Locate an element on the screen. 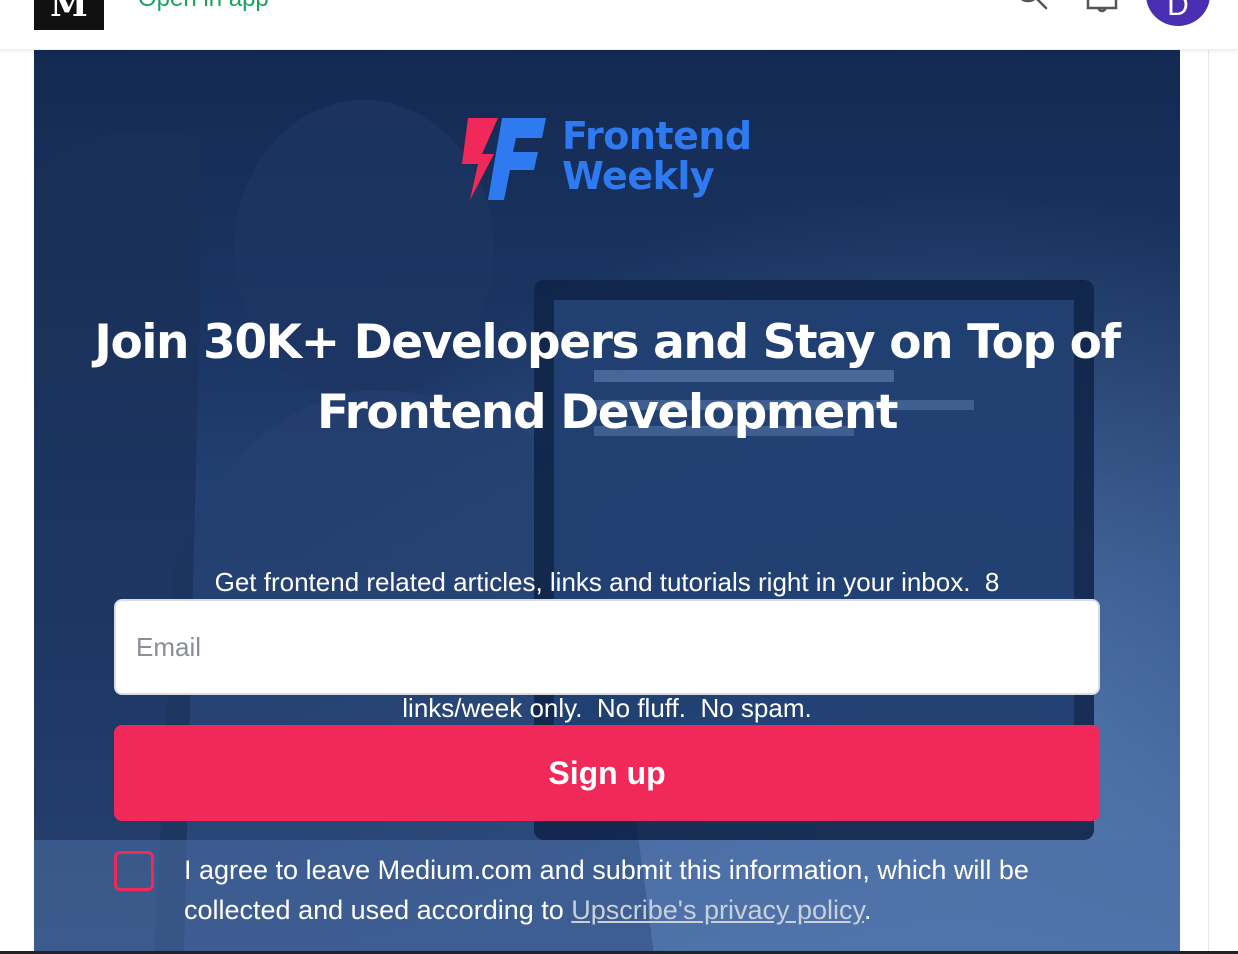 The height and width of the screenshot is (954, 1238). sign-up-button: Sign up is located at coordinates (607, 773).